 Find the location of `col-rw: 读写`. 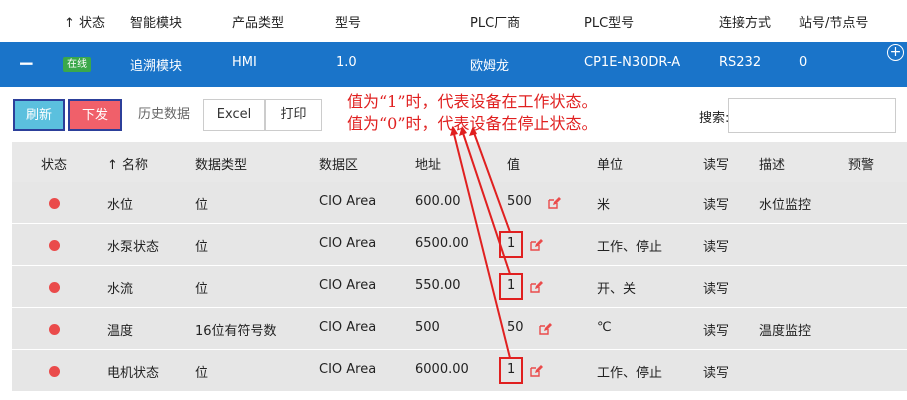

col-rw: 读写 is located at coordinates (716, 165).